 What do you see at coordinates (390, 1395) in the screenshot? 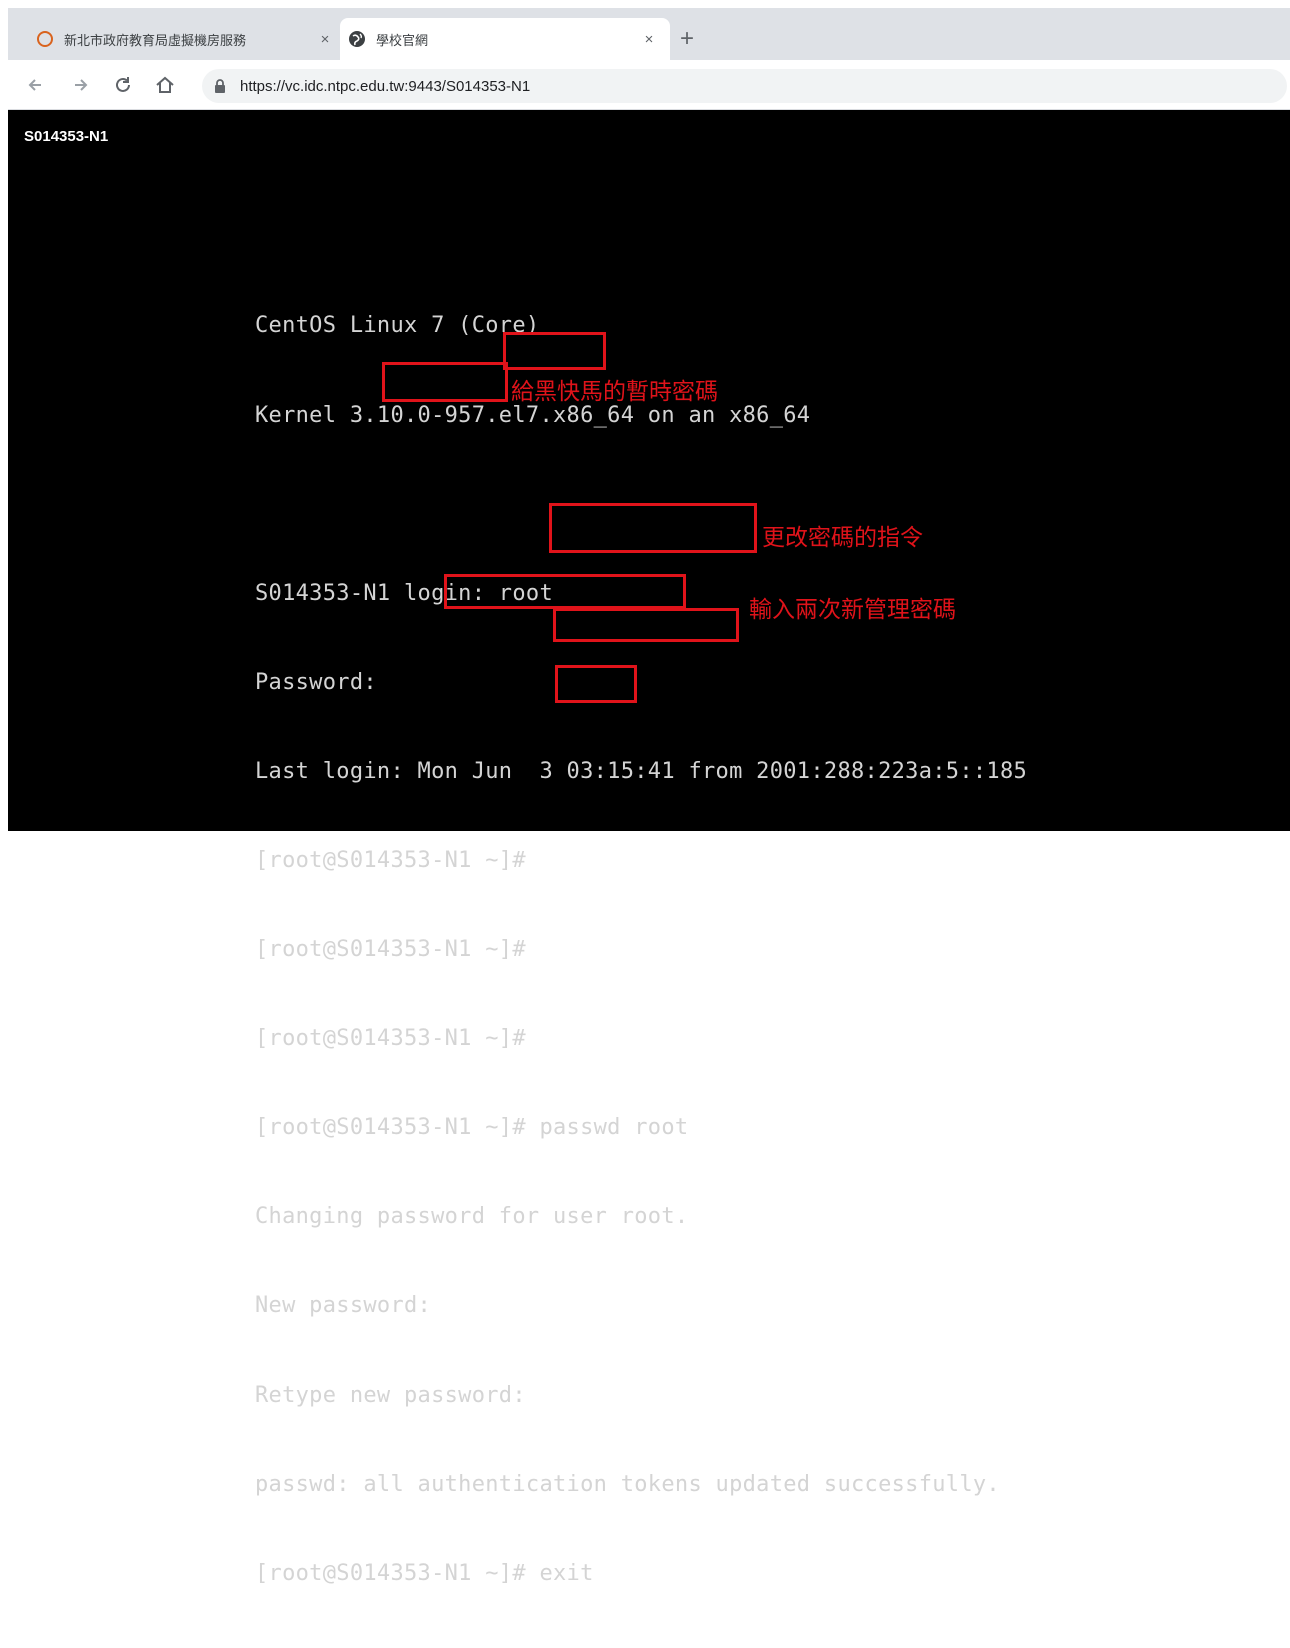
I see `terminal-line: Retype new password:` at bounding box center [390, 1395].